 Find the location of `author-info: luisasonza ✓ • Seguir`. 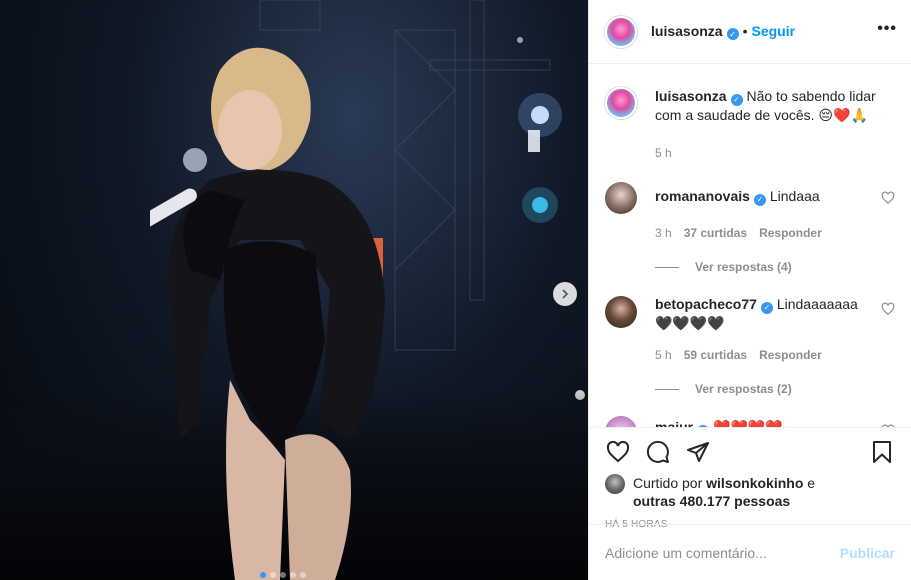

author-info: luisasonza ✓ • Seguir is located at coordinates (723, 32).